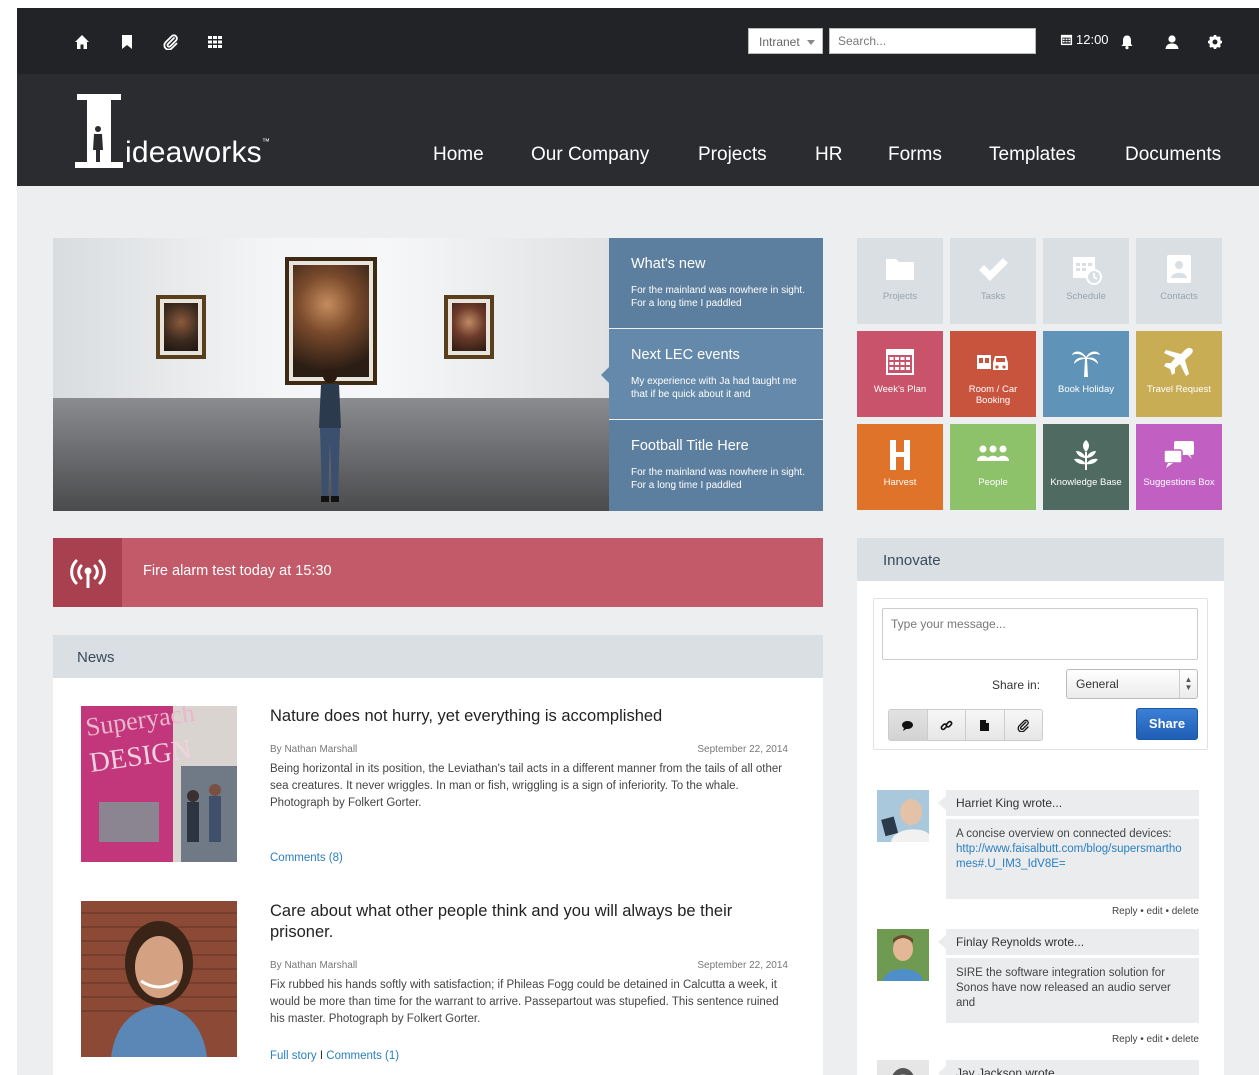  I want to click on room-car-icon, so click(993, 362).